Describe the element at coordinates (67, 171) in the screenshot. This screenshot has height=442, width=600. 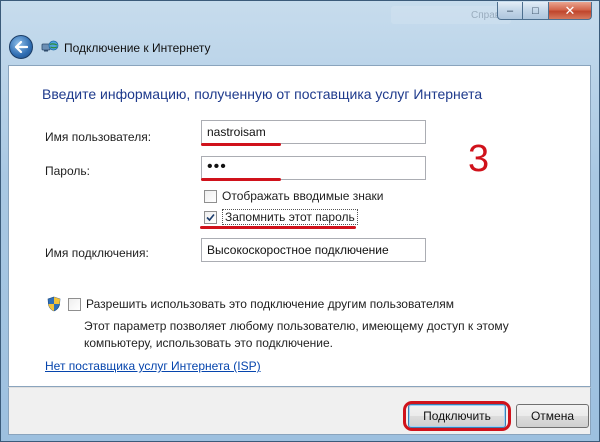
I see `password-label: Пароль:` at that location.